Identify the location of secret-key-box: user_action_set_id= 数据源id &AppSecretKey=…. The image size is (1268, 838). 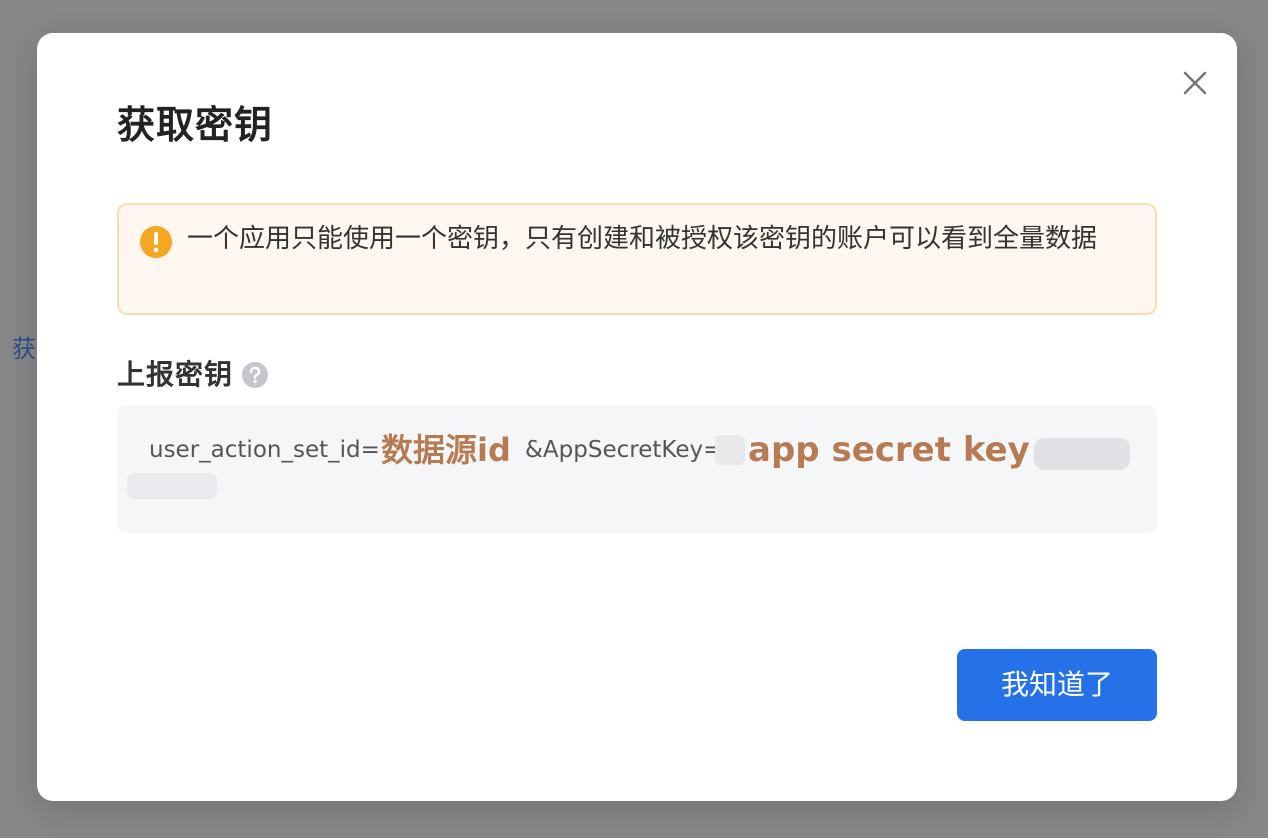
(637, 469).